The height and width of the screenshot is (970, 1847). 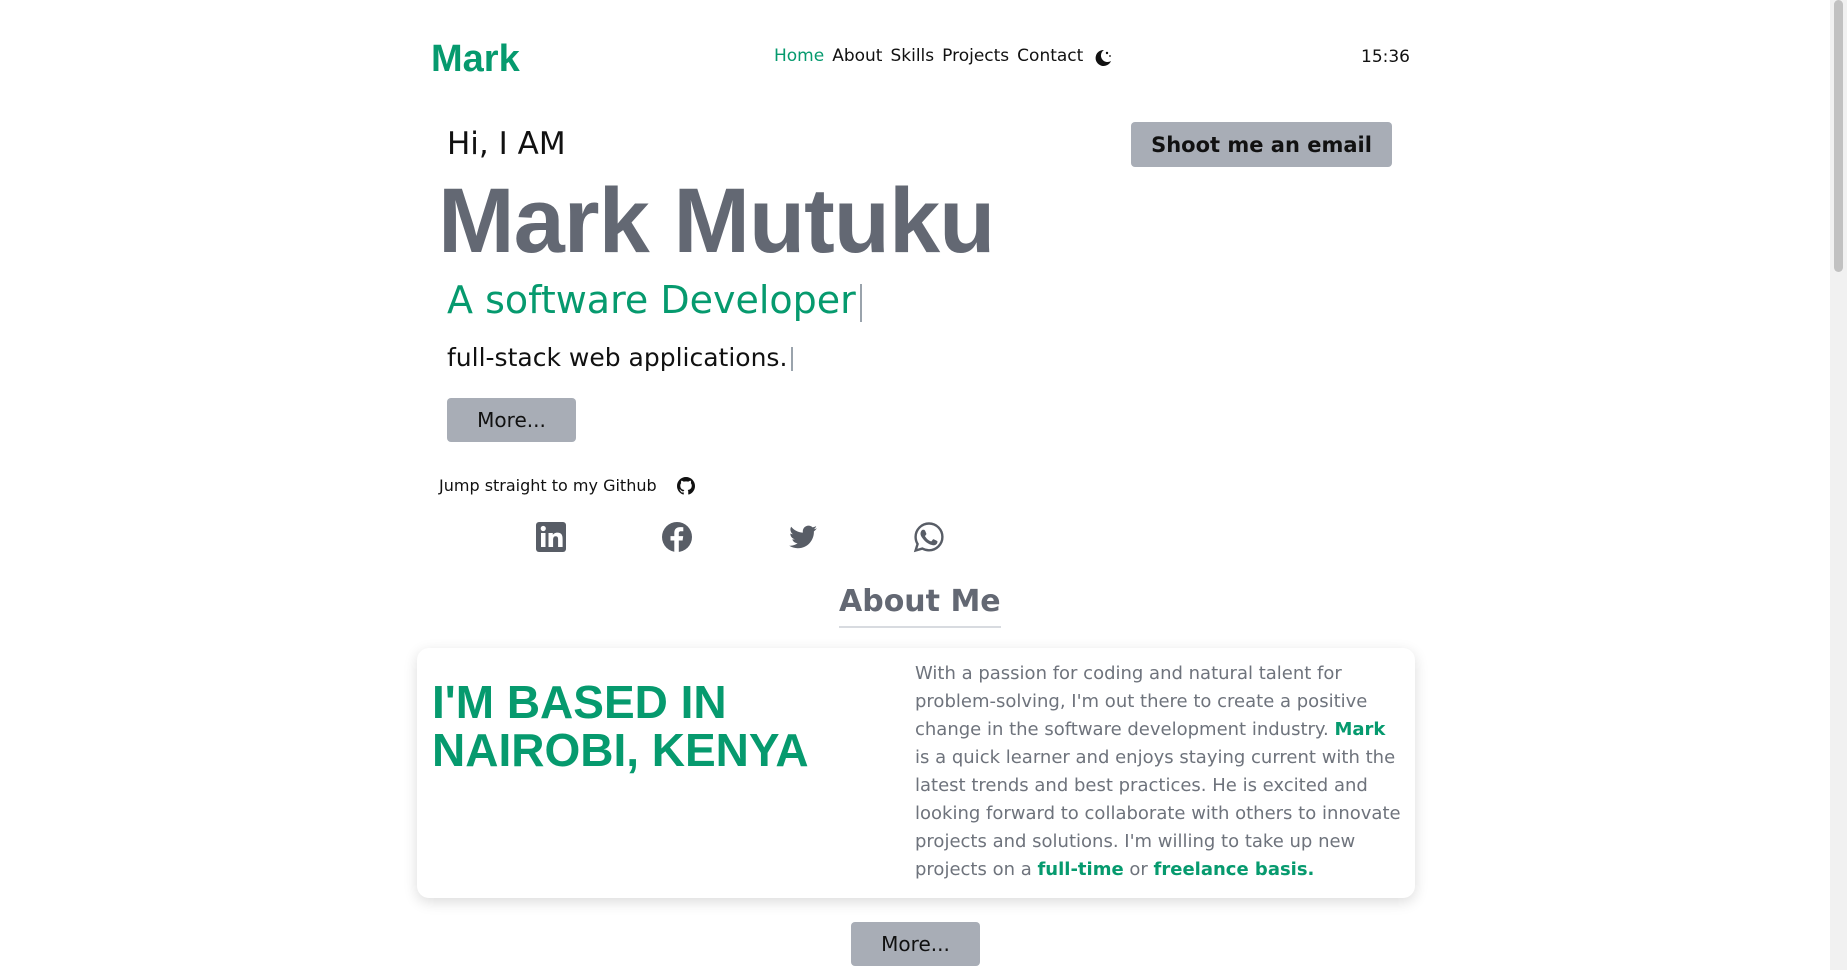 I want to click on nav-link-skills: Skills, so click(x=912, y=56).